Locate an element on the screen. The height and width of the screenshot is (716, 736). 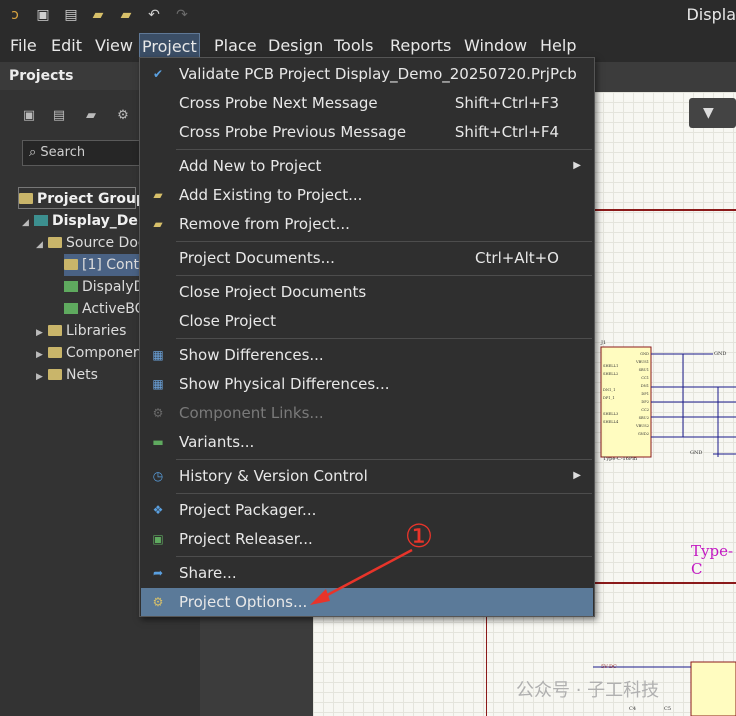
open-project-icon: ▰ is located at coordinates (126, 15).